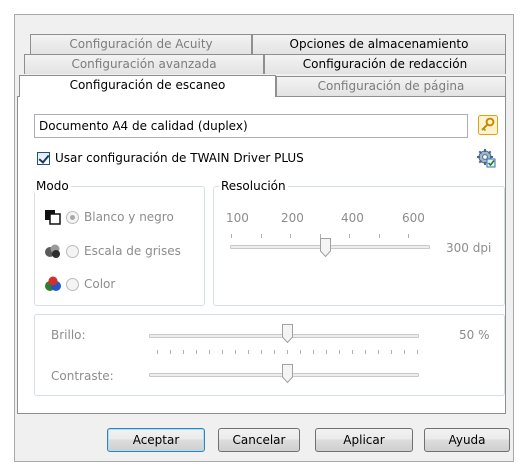 The height and width of the screenshot is (468, 528). What do you see at coordinates (251, 126) in the screenshot?
I see `profile-name-field: Documento A4 de calidad (duplex)` at bounding box center [251, 126].